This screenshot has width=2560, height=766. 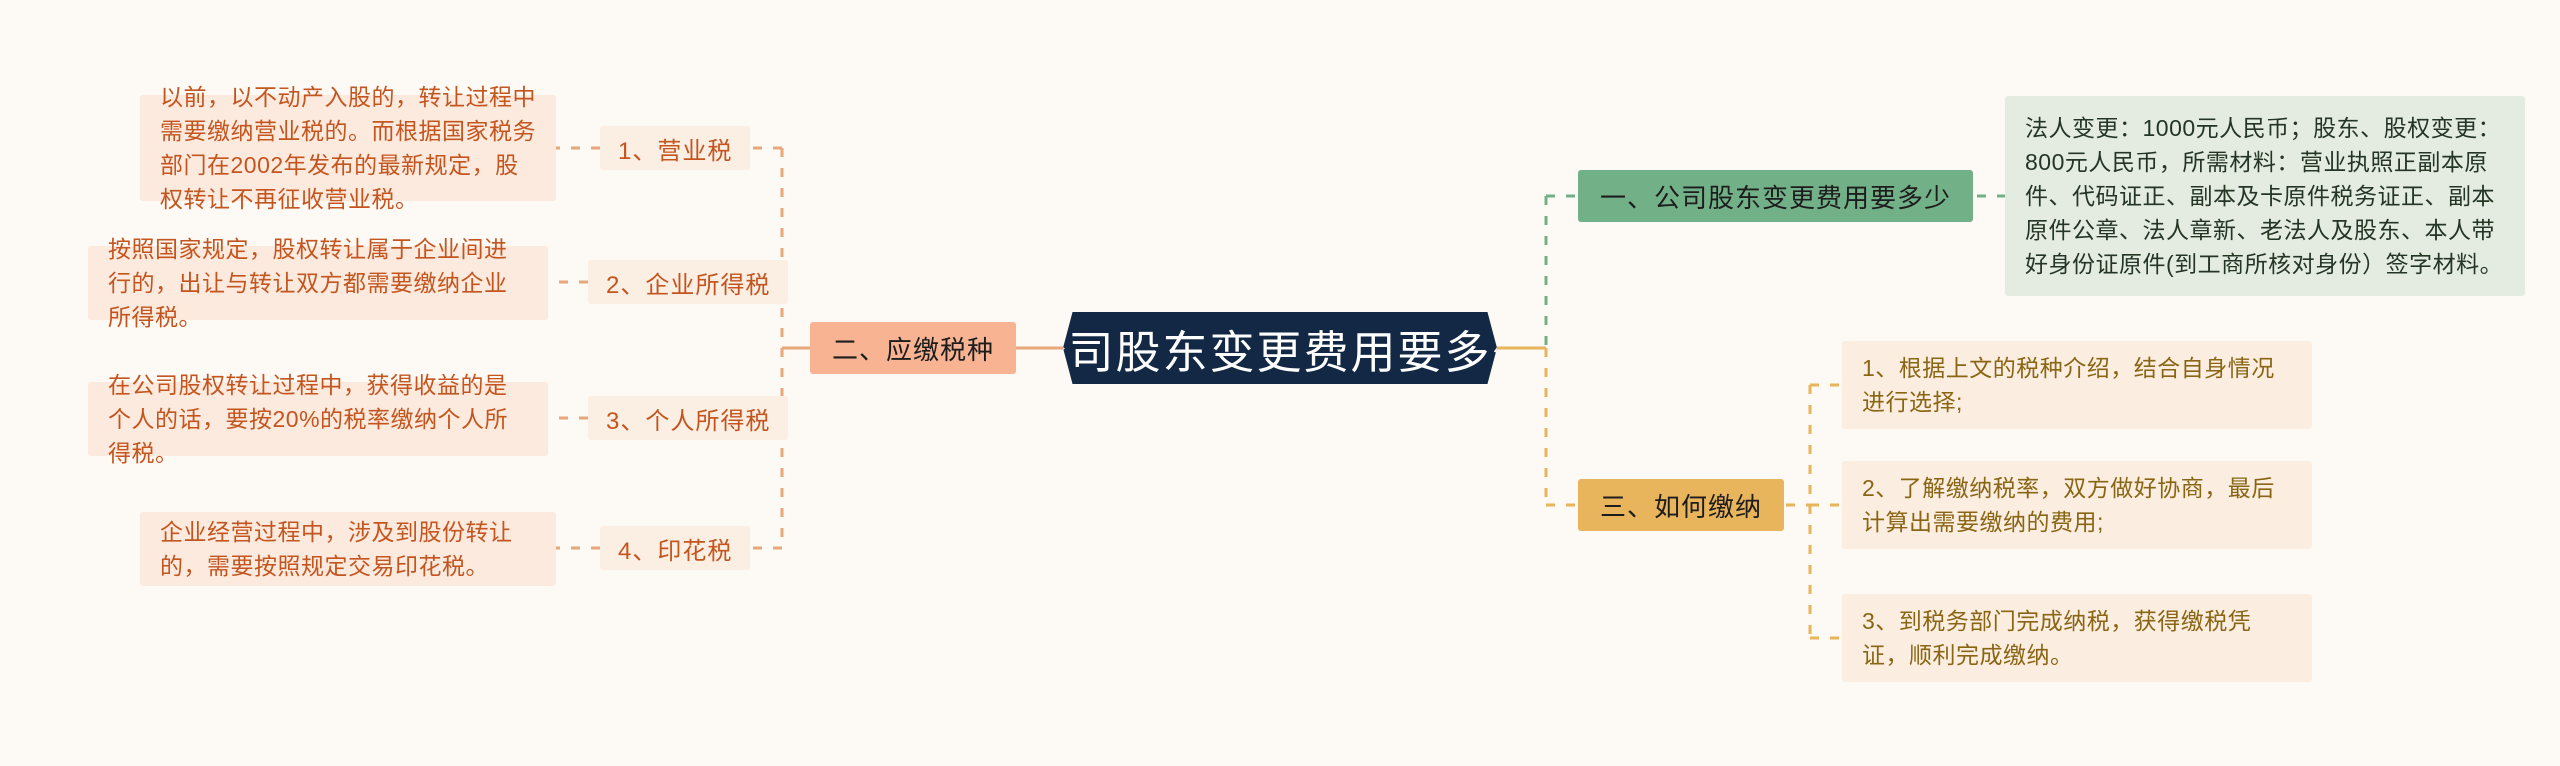 I want to click on leaf-how-to-pay-step-2: 2、了解缴纳税率，双方做好协商，最后计算出需要缴纳的费用;, so click(x=2077, y=505).